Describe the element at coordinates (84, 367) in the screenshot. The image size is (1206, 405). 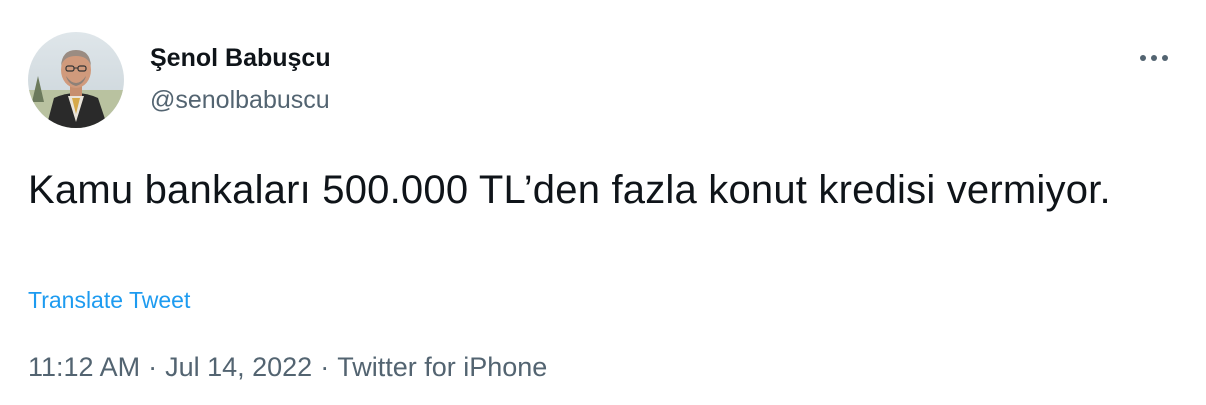
I see `tweet-time: 11:12 AM` at that location.